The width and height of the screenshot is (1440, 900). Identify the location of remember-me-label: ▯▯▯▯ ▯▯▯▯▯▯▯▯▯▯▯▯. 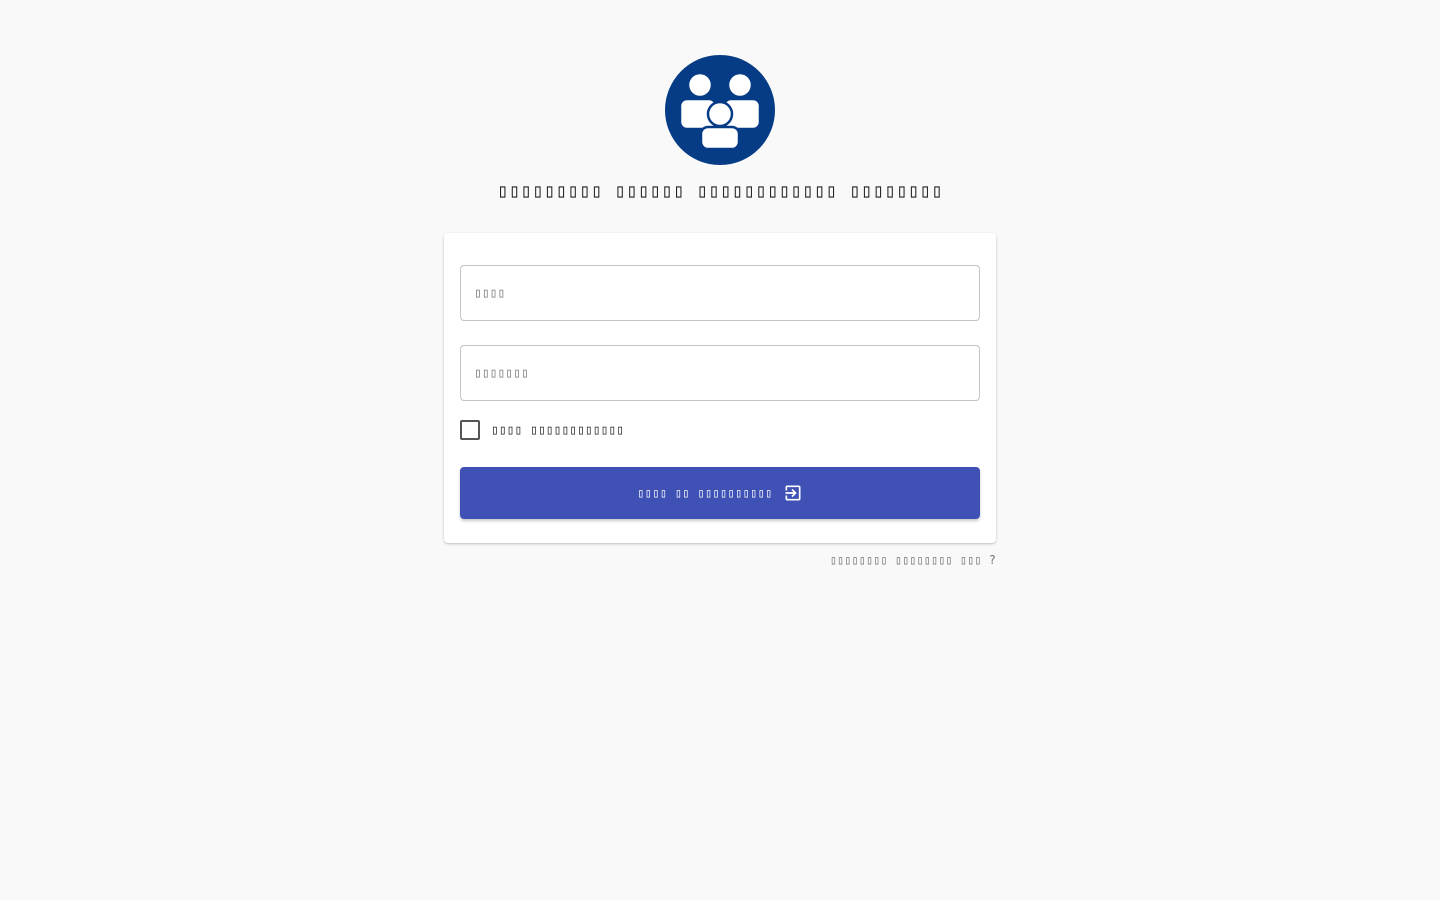
(558, 430).